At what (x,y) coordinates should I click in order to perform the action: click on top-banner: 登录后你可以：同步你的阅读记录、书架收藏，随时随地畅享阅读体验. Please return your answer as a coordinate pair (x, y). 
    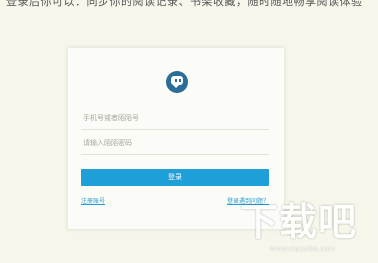
    Looking at the image, I should click on (189, 4).